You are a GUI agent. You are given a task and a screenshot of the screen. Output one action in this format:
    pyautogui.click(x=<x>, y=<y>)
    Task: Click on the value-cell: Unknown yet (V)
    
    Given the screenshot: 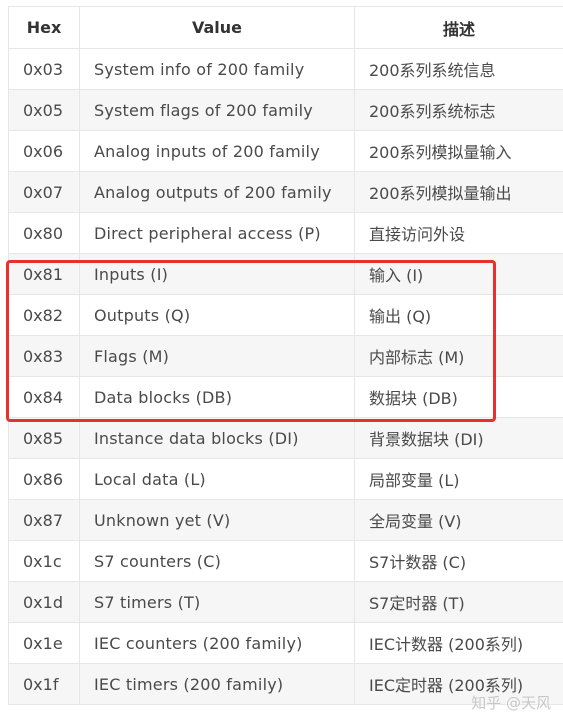 What is the action you would take?
    pyautogui.click(x=217, y=520)
    